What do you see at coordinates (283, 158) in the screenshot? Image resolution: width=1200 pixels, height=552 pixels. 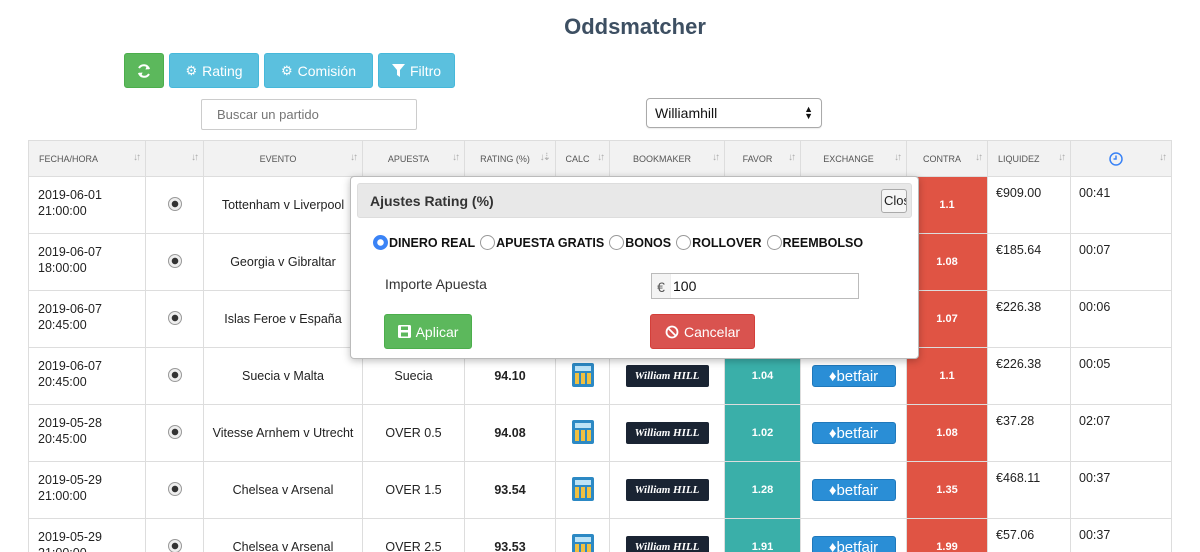 I see `column-header-event: EVENTO ↓↑` at bounding box center [283, 158].